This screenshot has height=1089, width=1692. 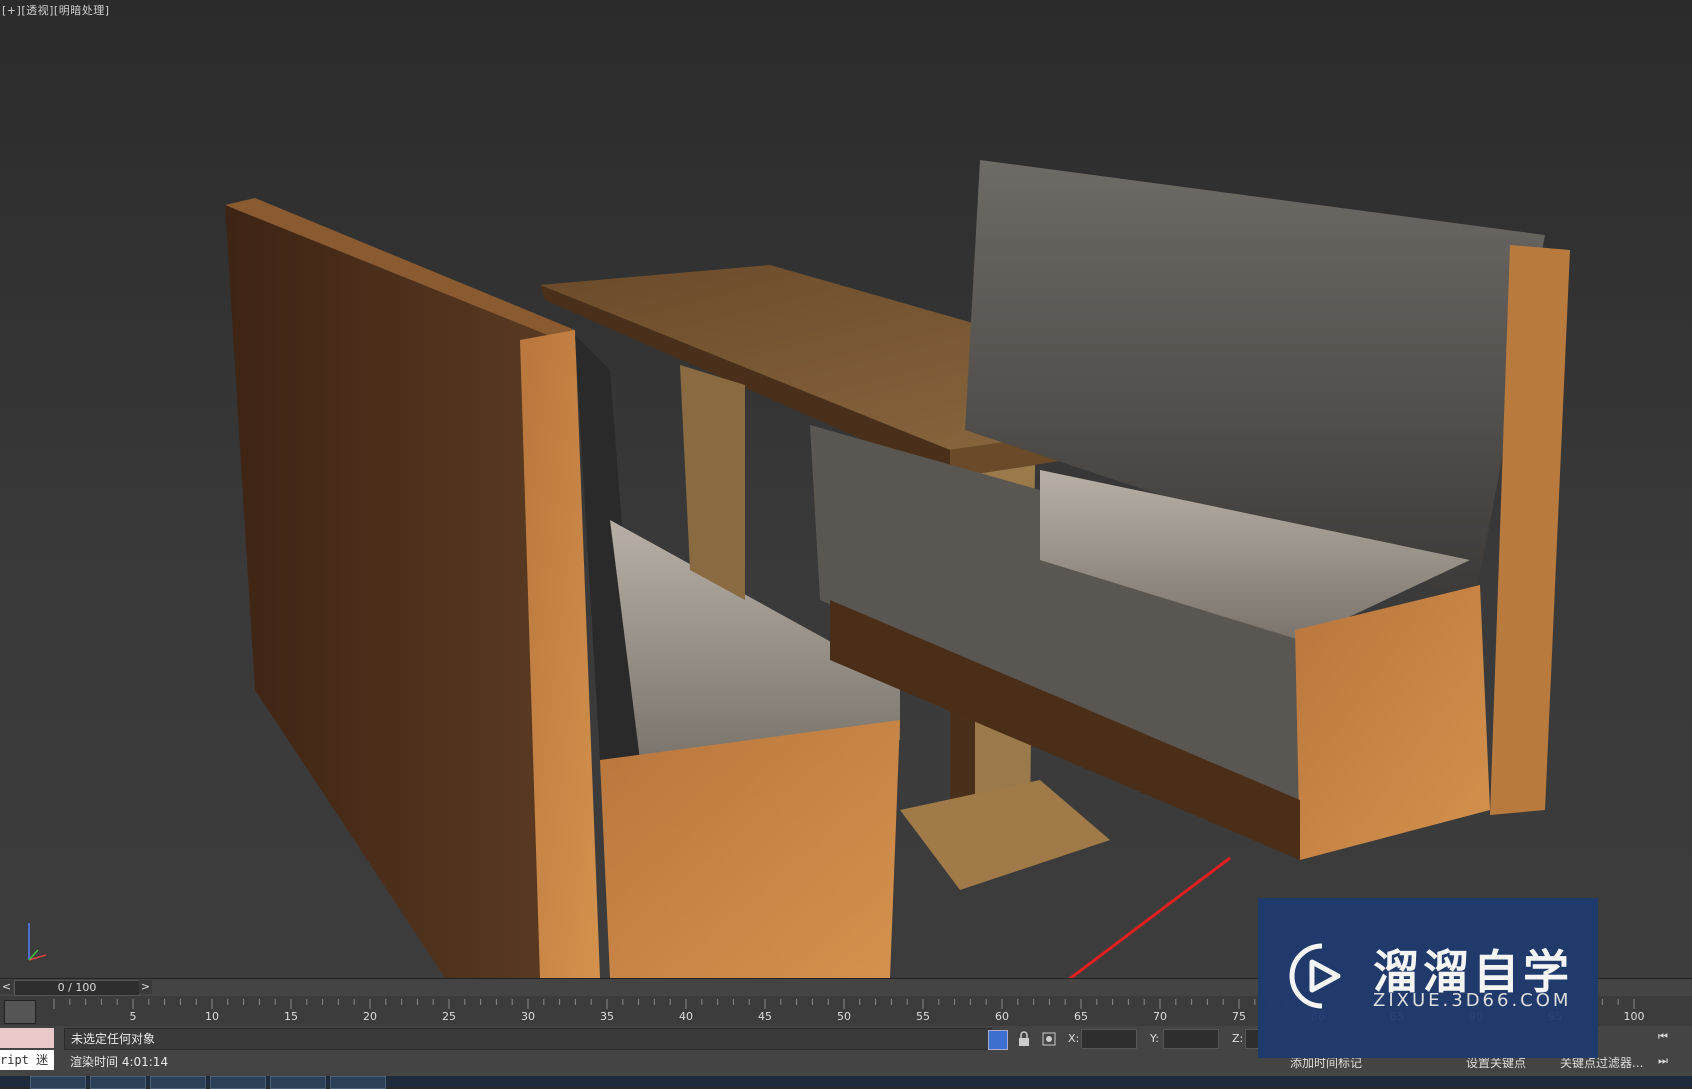 What do you see at coordinates (1472, 1000) in the screenshot?
I see `watermark-url: ZIXUE.3D66.COM` at bounding box center [1472, 1000].